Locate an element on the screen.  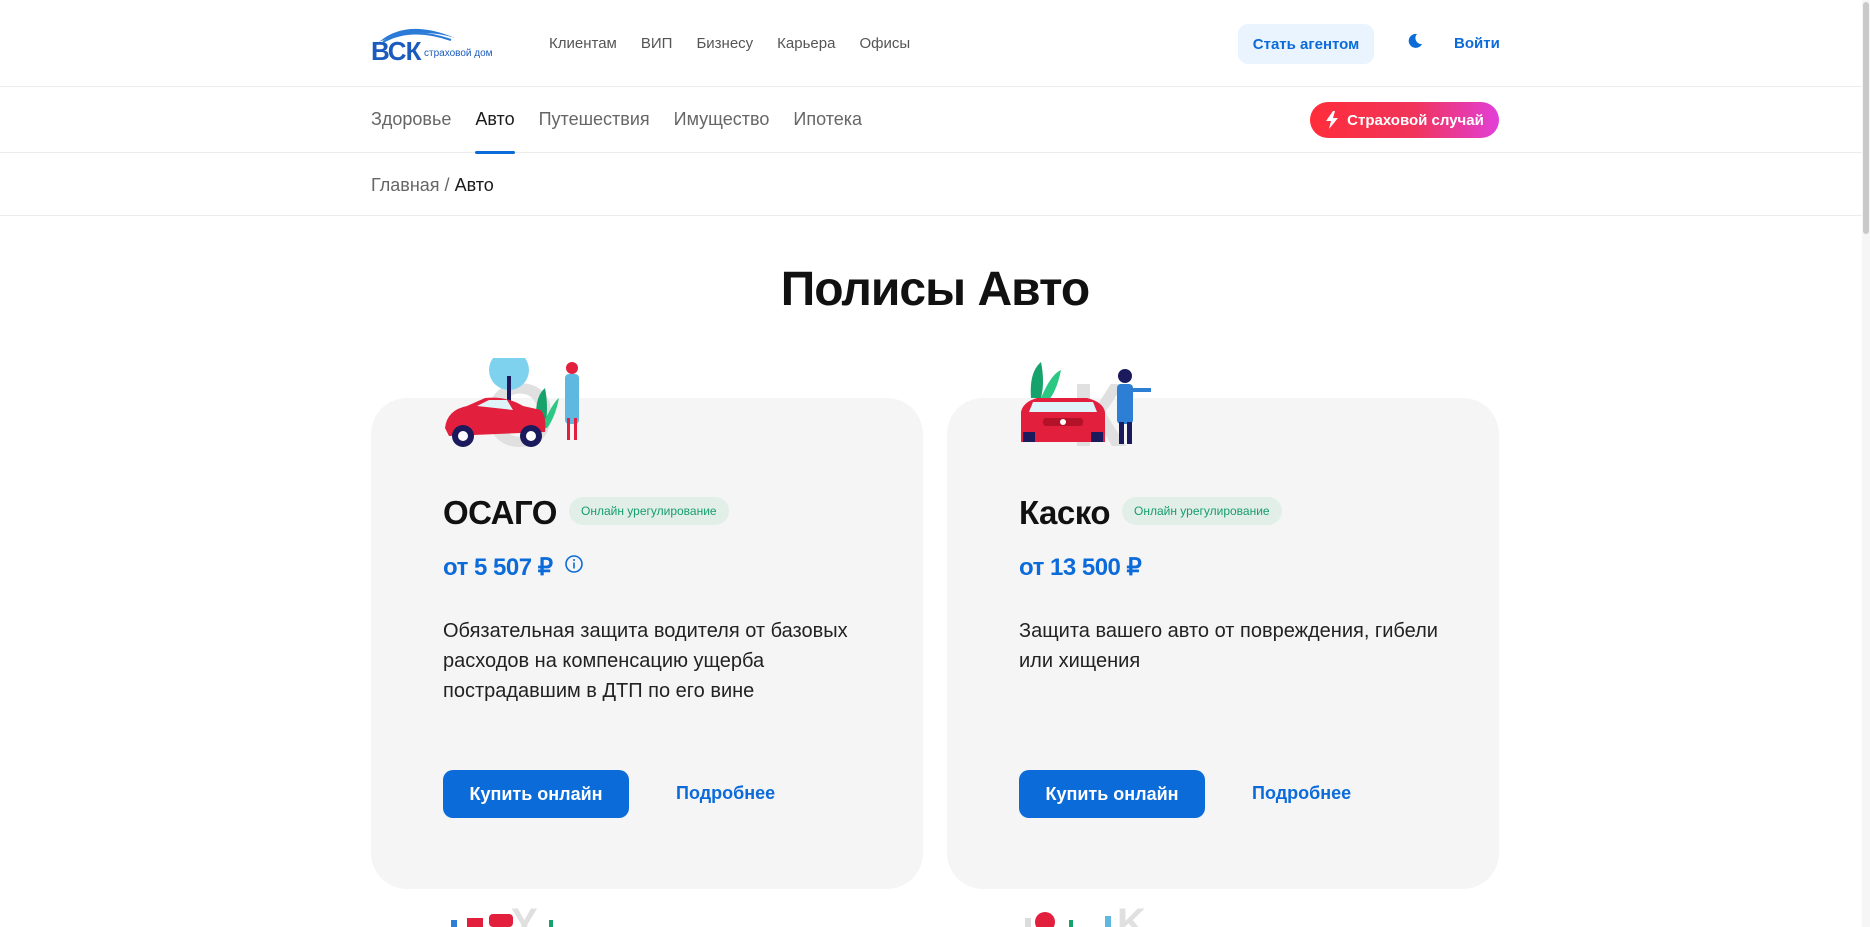
next-card-illustration: K is located at coordinates (1087, 917).